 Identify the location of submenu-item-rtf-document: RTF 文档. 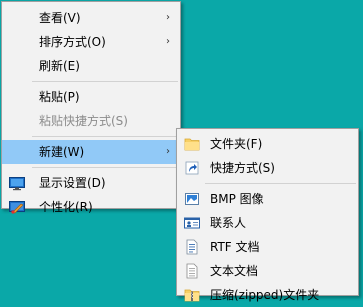
(267, 247).